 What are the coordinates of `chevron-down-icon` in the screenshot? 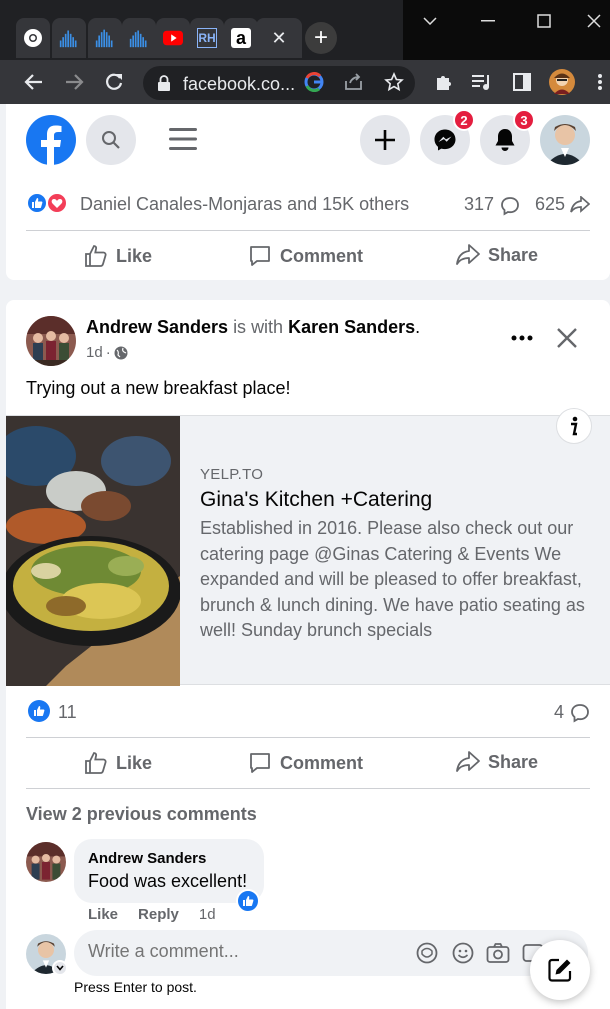 It's located at (60, 968).